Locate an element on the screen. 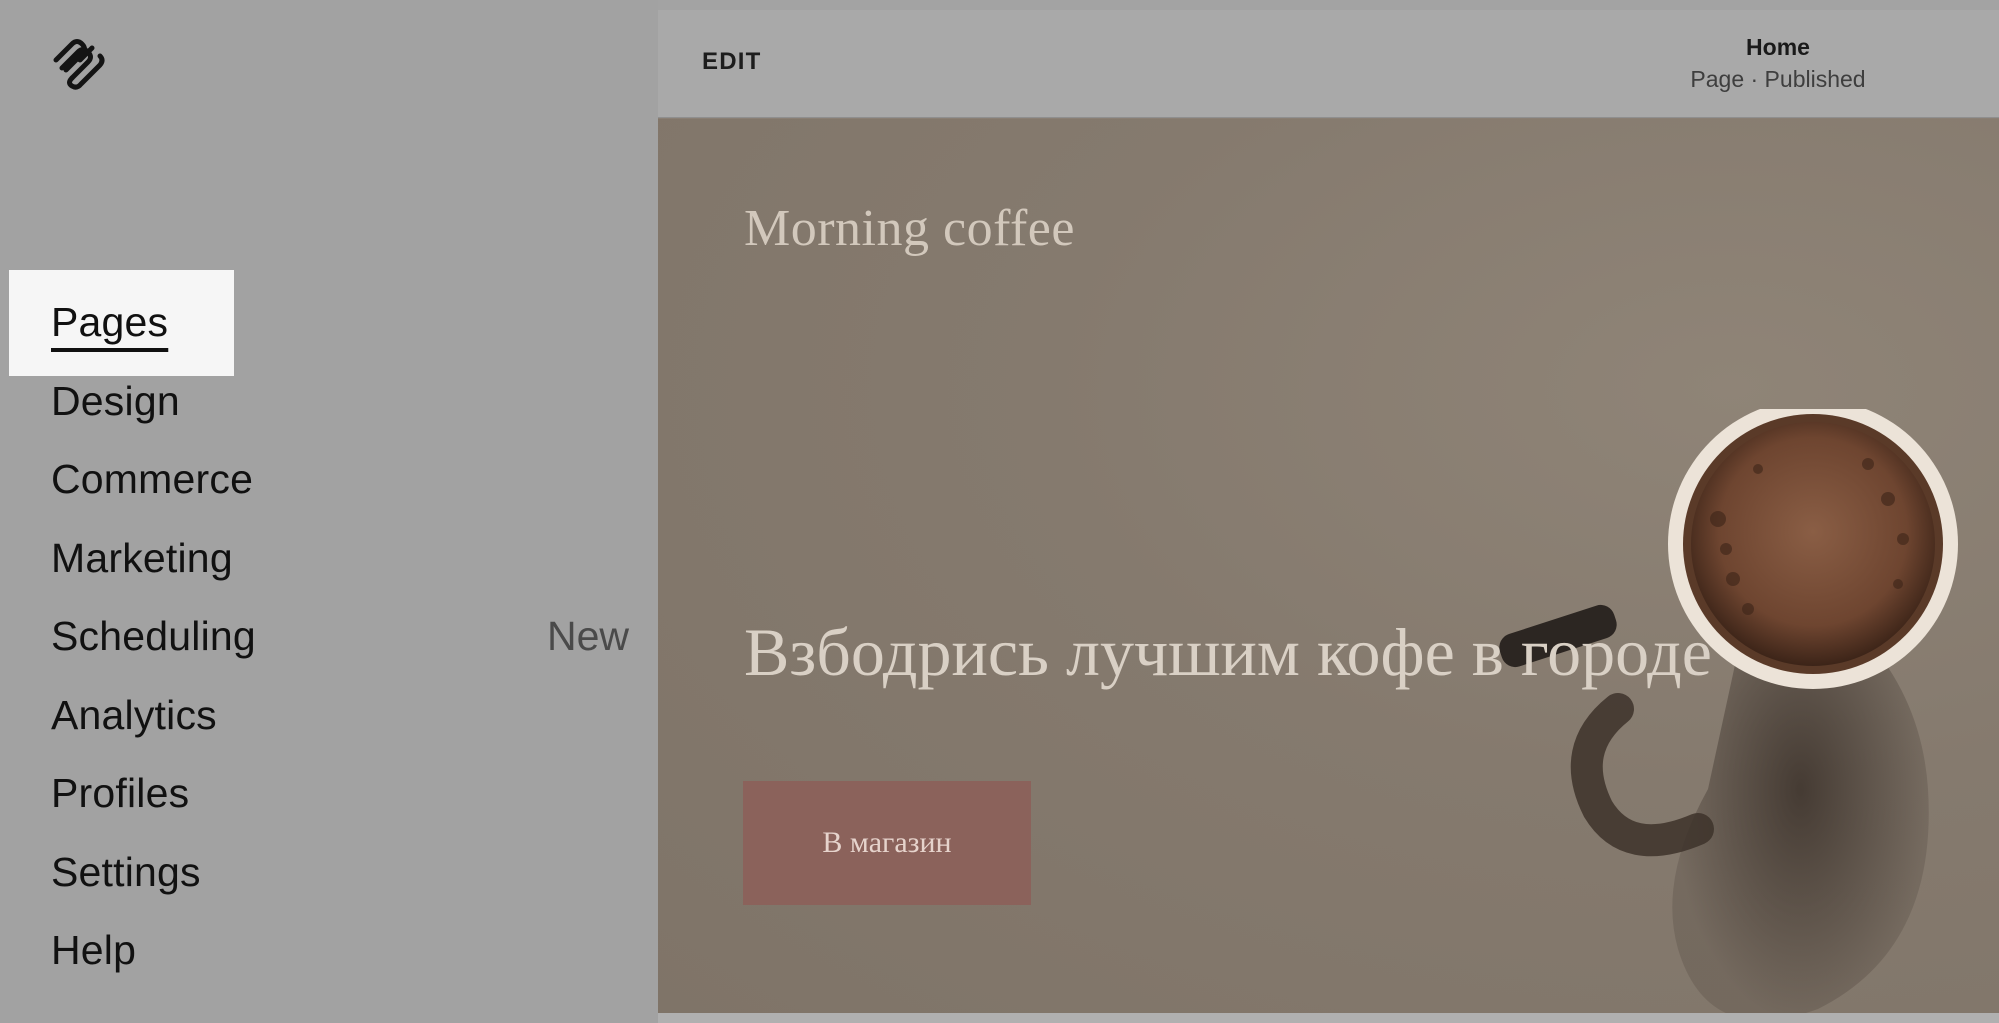 The height and width of the screenshot is (1023, 1999). page-status: Page · Published is located at coordinates (1778, 79).